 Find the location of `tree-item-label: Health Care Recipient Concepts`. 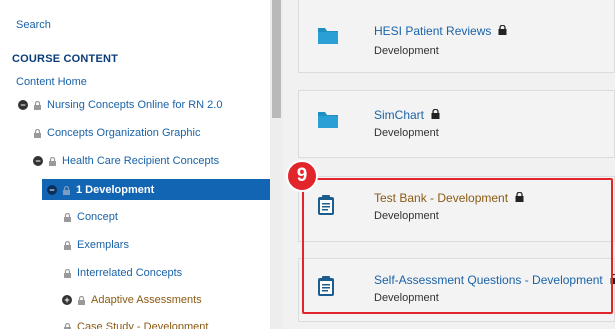

tree-item-label: Health Care Recipient Concepts is located at coordinates (141, 161).